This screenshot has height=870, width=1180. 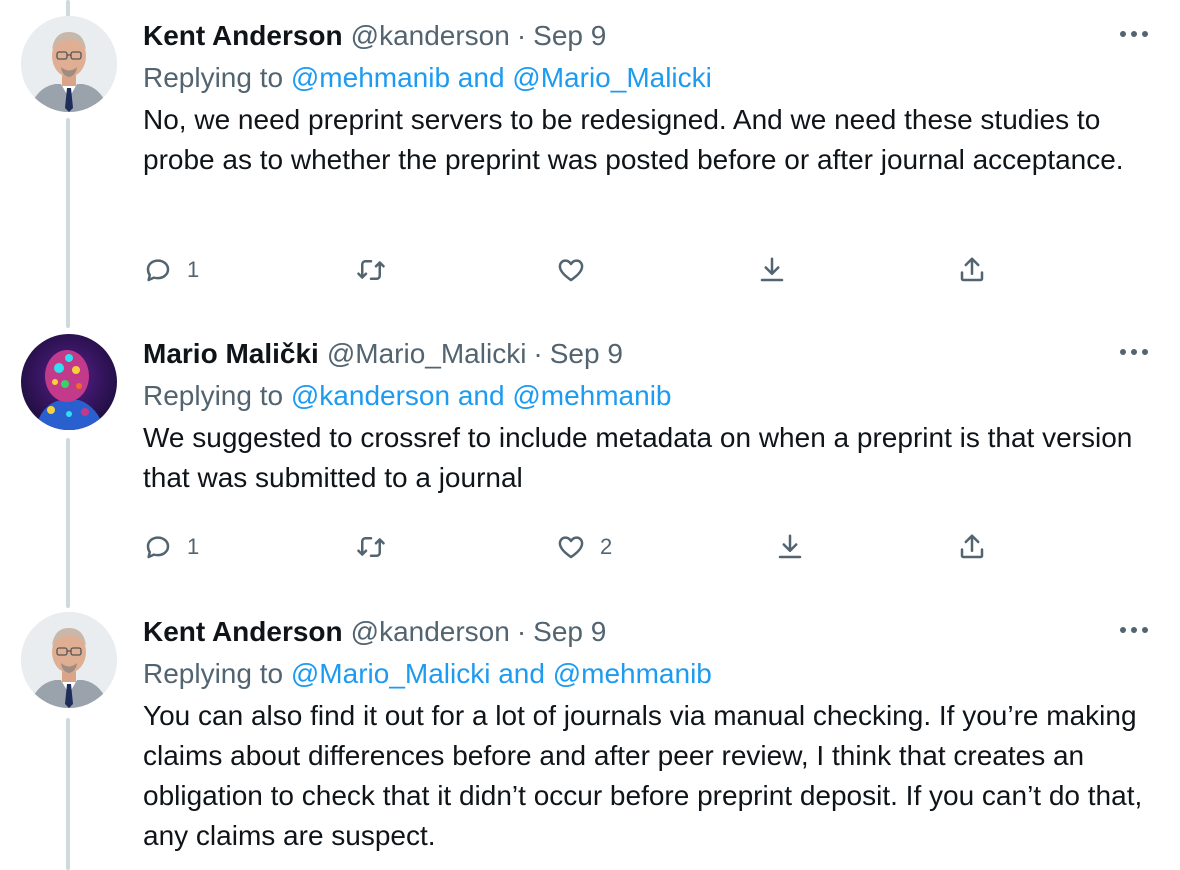 What do you see at coordinates (481, 395) in the screenshot?
I see `replying-to-link: @kanderson and @mehmanib` at bounding box center [481, 395].